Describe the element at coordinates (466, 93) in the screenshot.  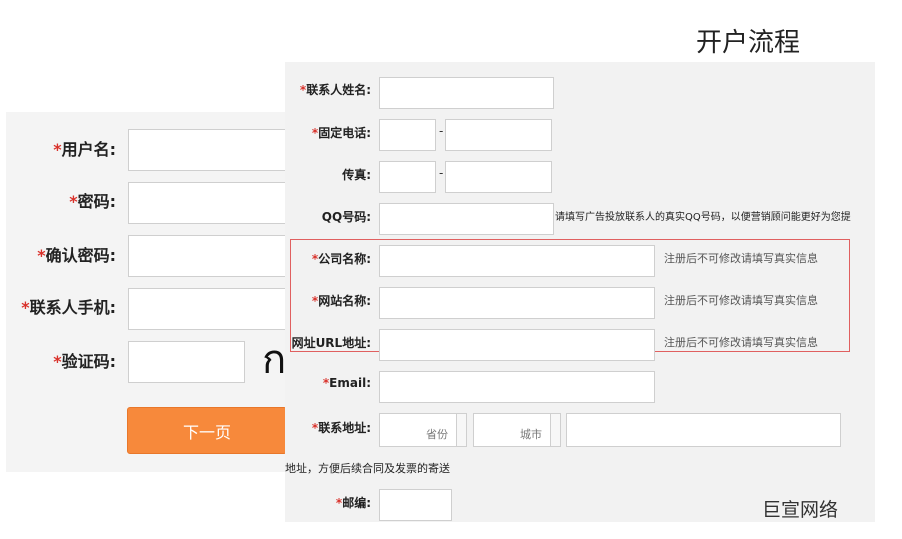
I see `contact-name-input` at that location.